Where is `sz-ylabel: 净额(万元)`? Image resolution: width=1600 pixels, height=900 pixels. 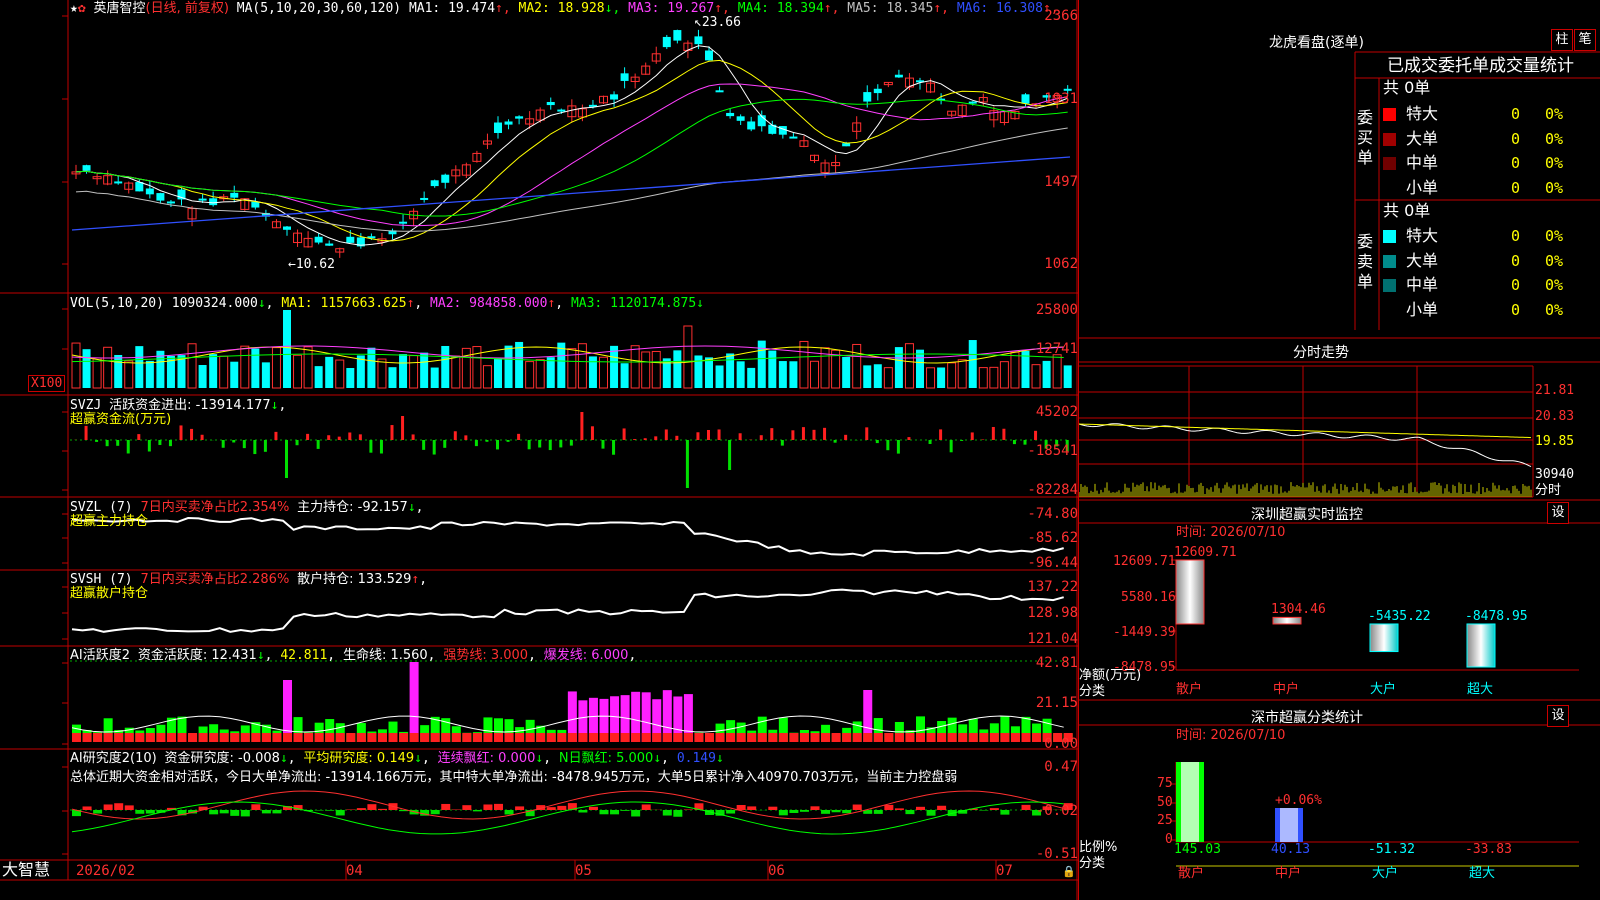
sz-ylabel: 净额(万元) is located at coordinates (1110, 675).